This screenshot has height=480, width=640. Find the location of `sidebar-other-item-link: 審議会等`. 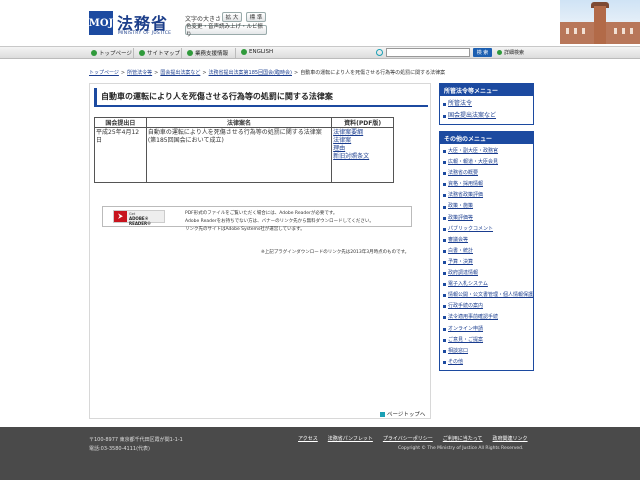

sidebar-other-item-link: 審議会等 is located at coordinates (458, 240).